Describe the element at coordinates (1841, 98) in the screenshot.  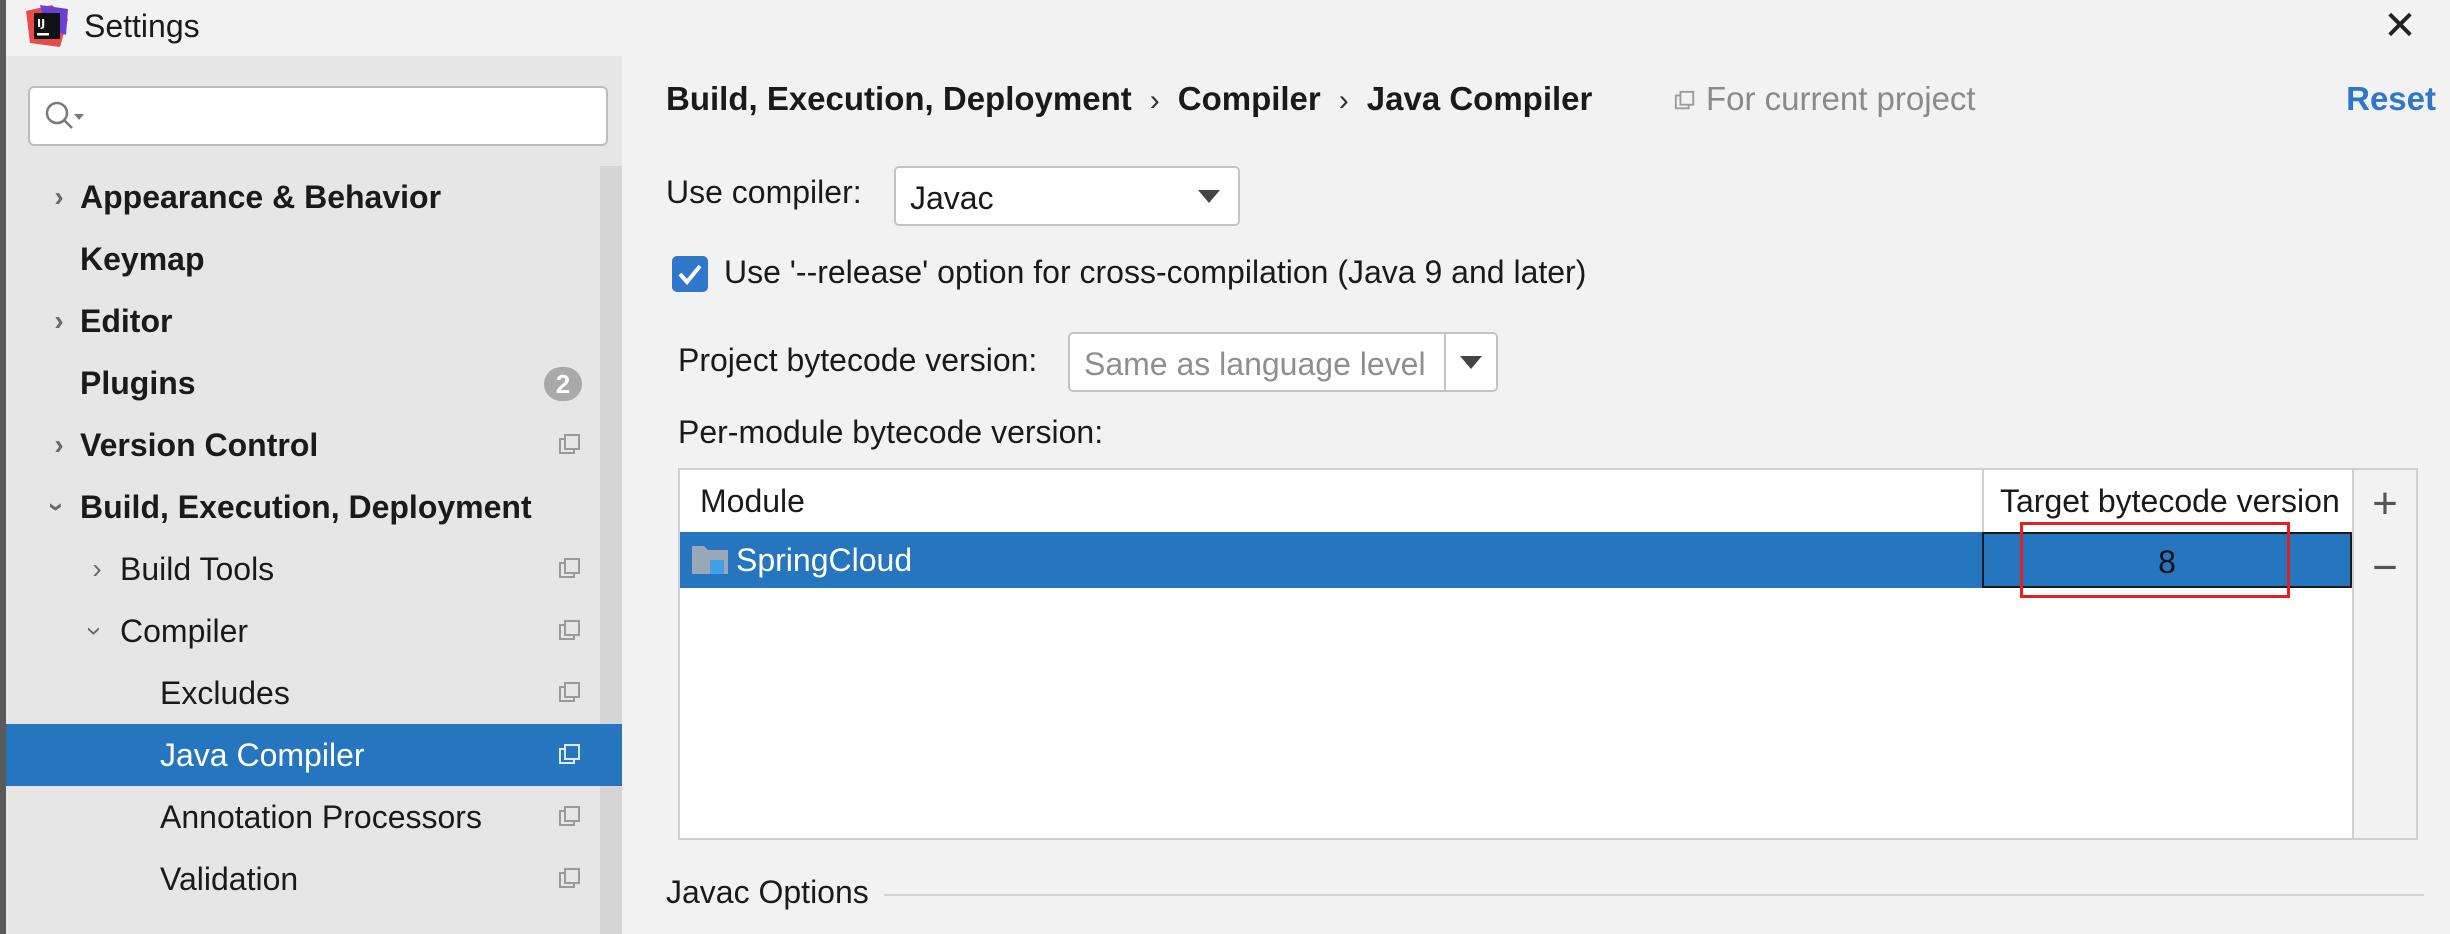
I see `scope-label: For current project` at that location.